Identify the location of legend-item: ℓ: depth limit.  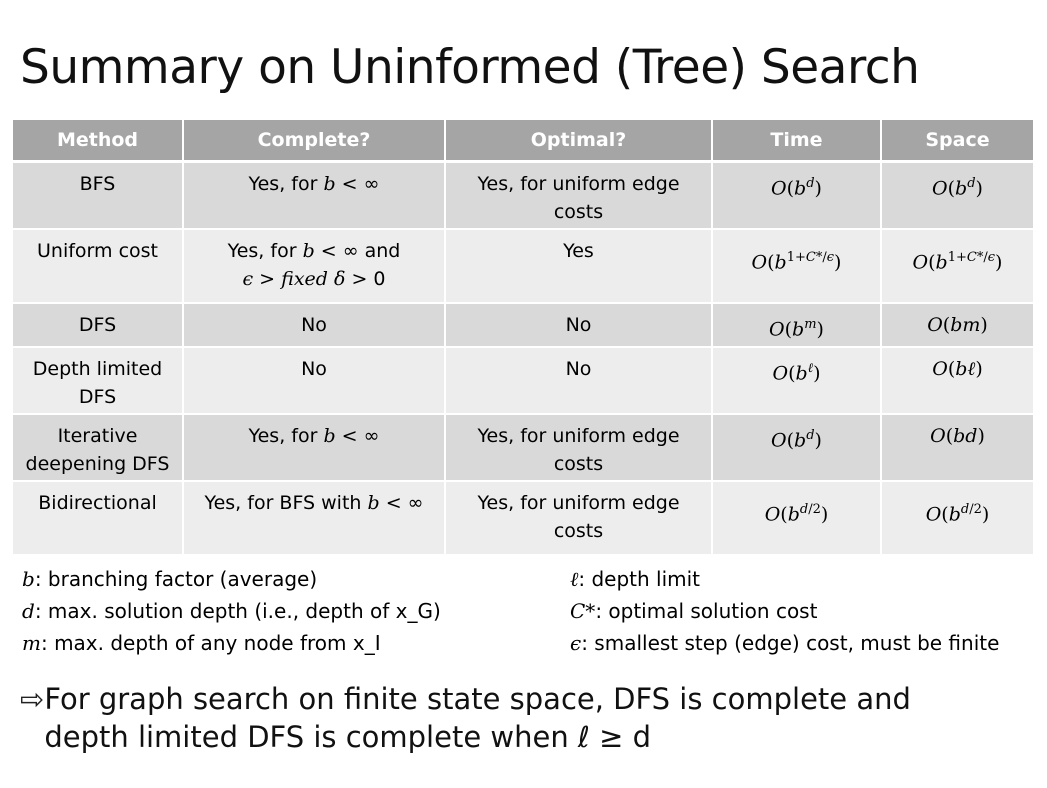
(635, 579).